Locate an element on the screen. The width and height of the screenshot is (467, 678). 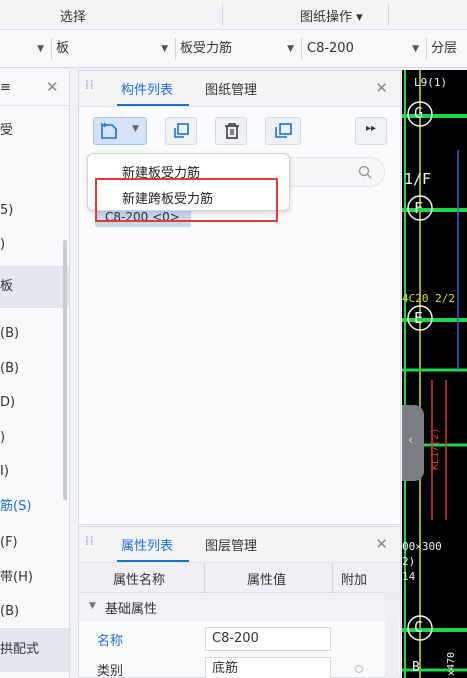
chevron-left-icon: ‹ is located at coordinates (411, 440).